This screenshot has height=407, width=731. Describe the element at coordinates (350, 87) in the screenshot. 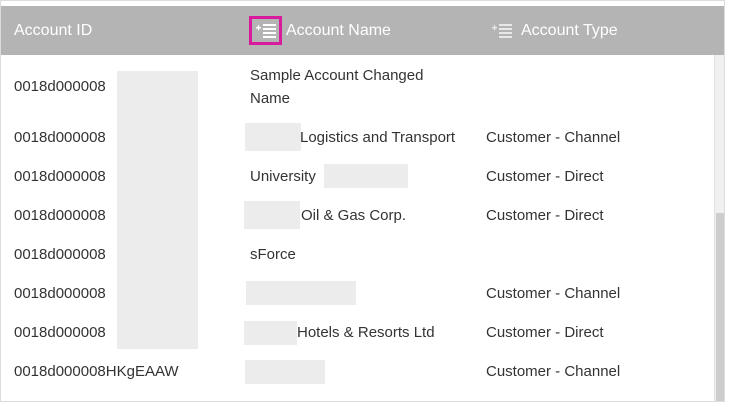

I see `account-name-cell: Sample Account Changed Name` at that location.